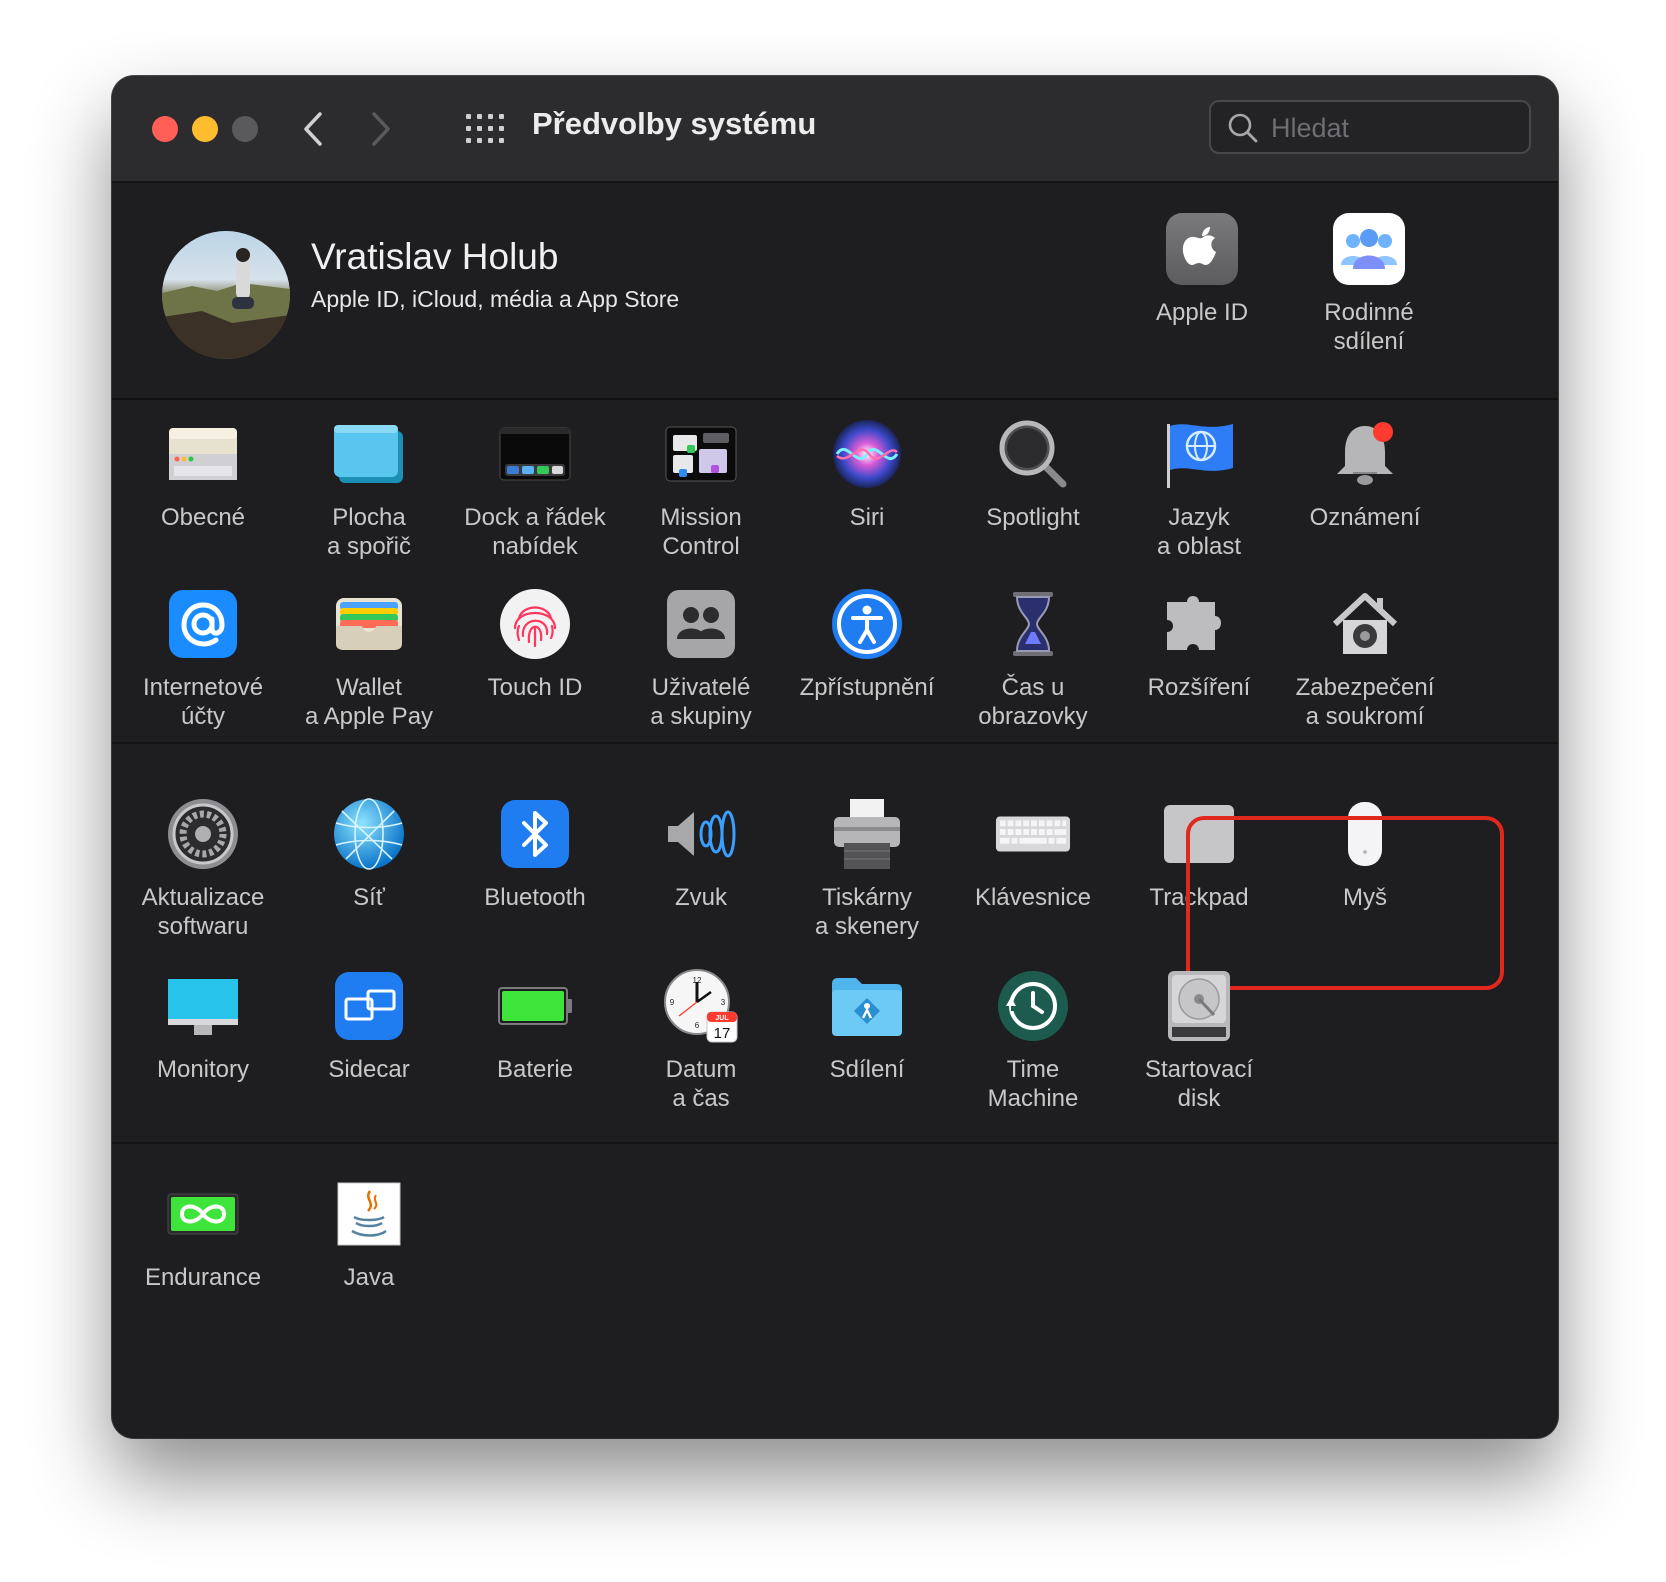 The height and width of the screenshot is (1582, 1666). Describe the element at coordinates (835, 129) in the screenshot. I see `title-bar: Předvolby systému` at that location.